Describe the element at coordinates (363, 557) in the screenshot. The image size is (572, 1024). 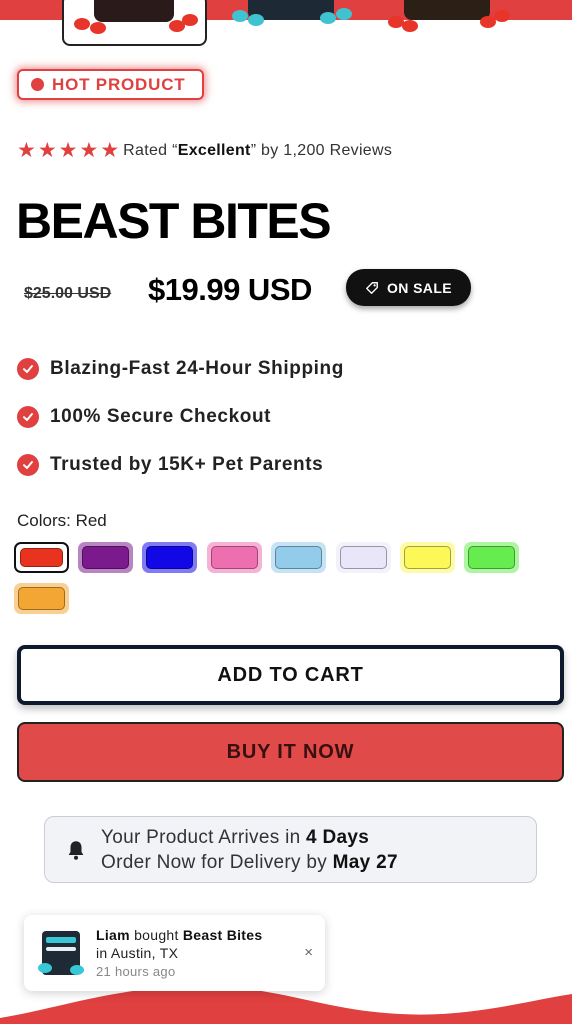
I see `color-swatch-lavender` at that location.